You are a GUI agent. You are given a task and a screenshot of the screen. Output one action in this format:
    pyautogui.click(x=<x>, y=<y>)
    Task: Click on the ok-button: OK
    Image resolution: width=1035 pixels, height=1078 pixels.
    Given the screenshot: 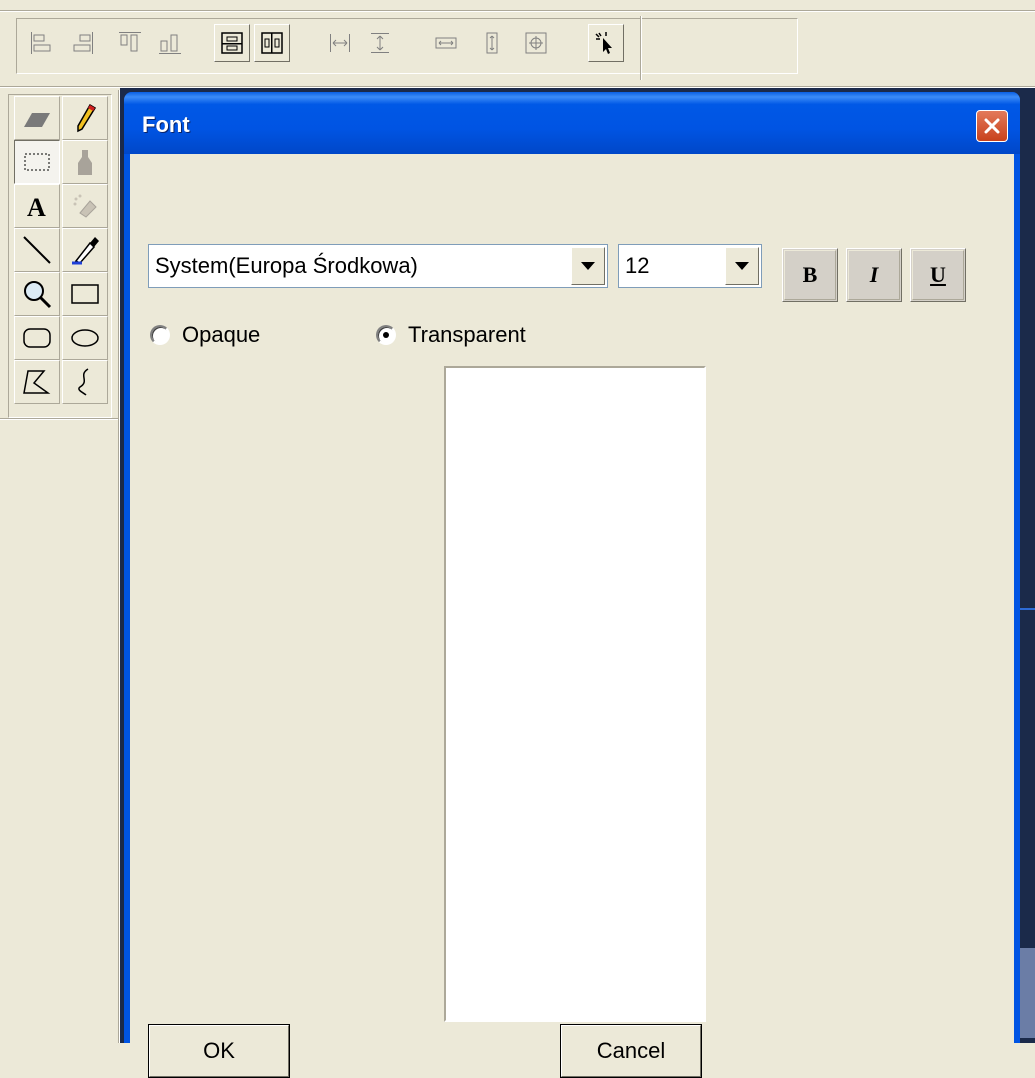 What is the action you would take?
    pyautogui.click(x=219, y=1051)
    